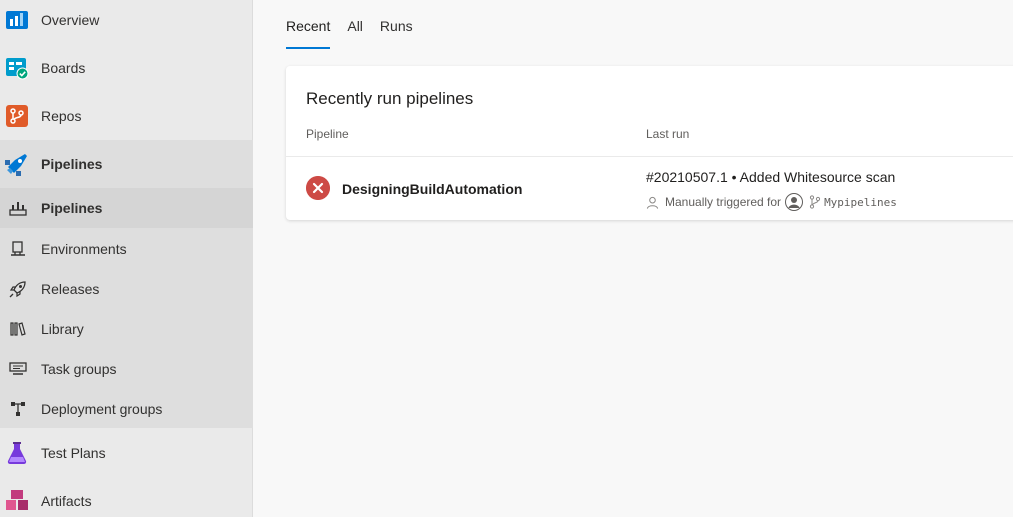  What do you see at coordinates (126, 289) in the screenshot?
I see `nav-releases: Releases` at bounding box center [126, 289].